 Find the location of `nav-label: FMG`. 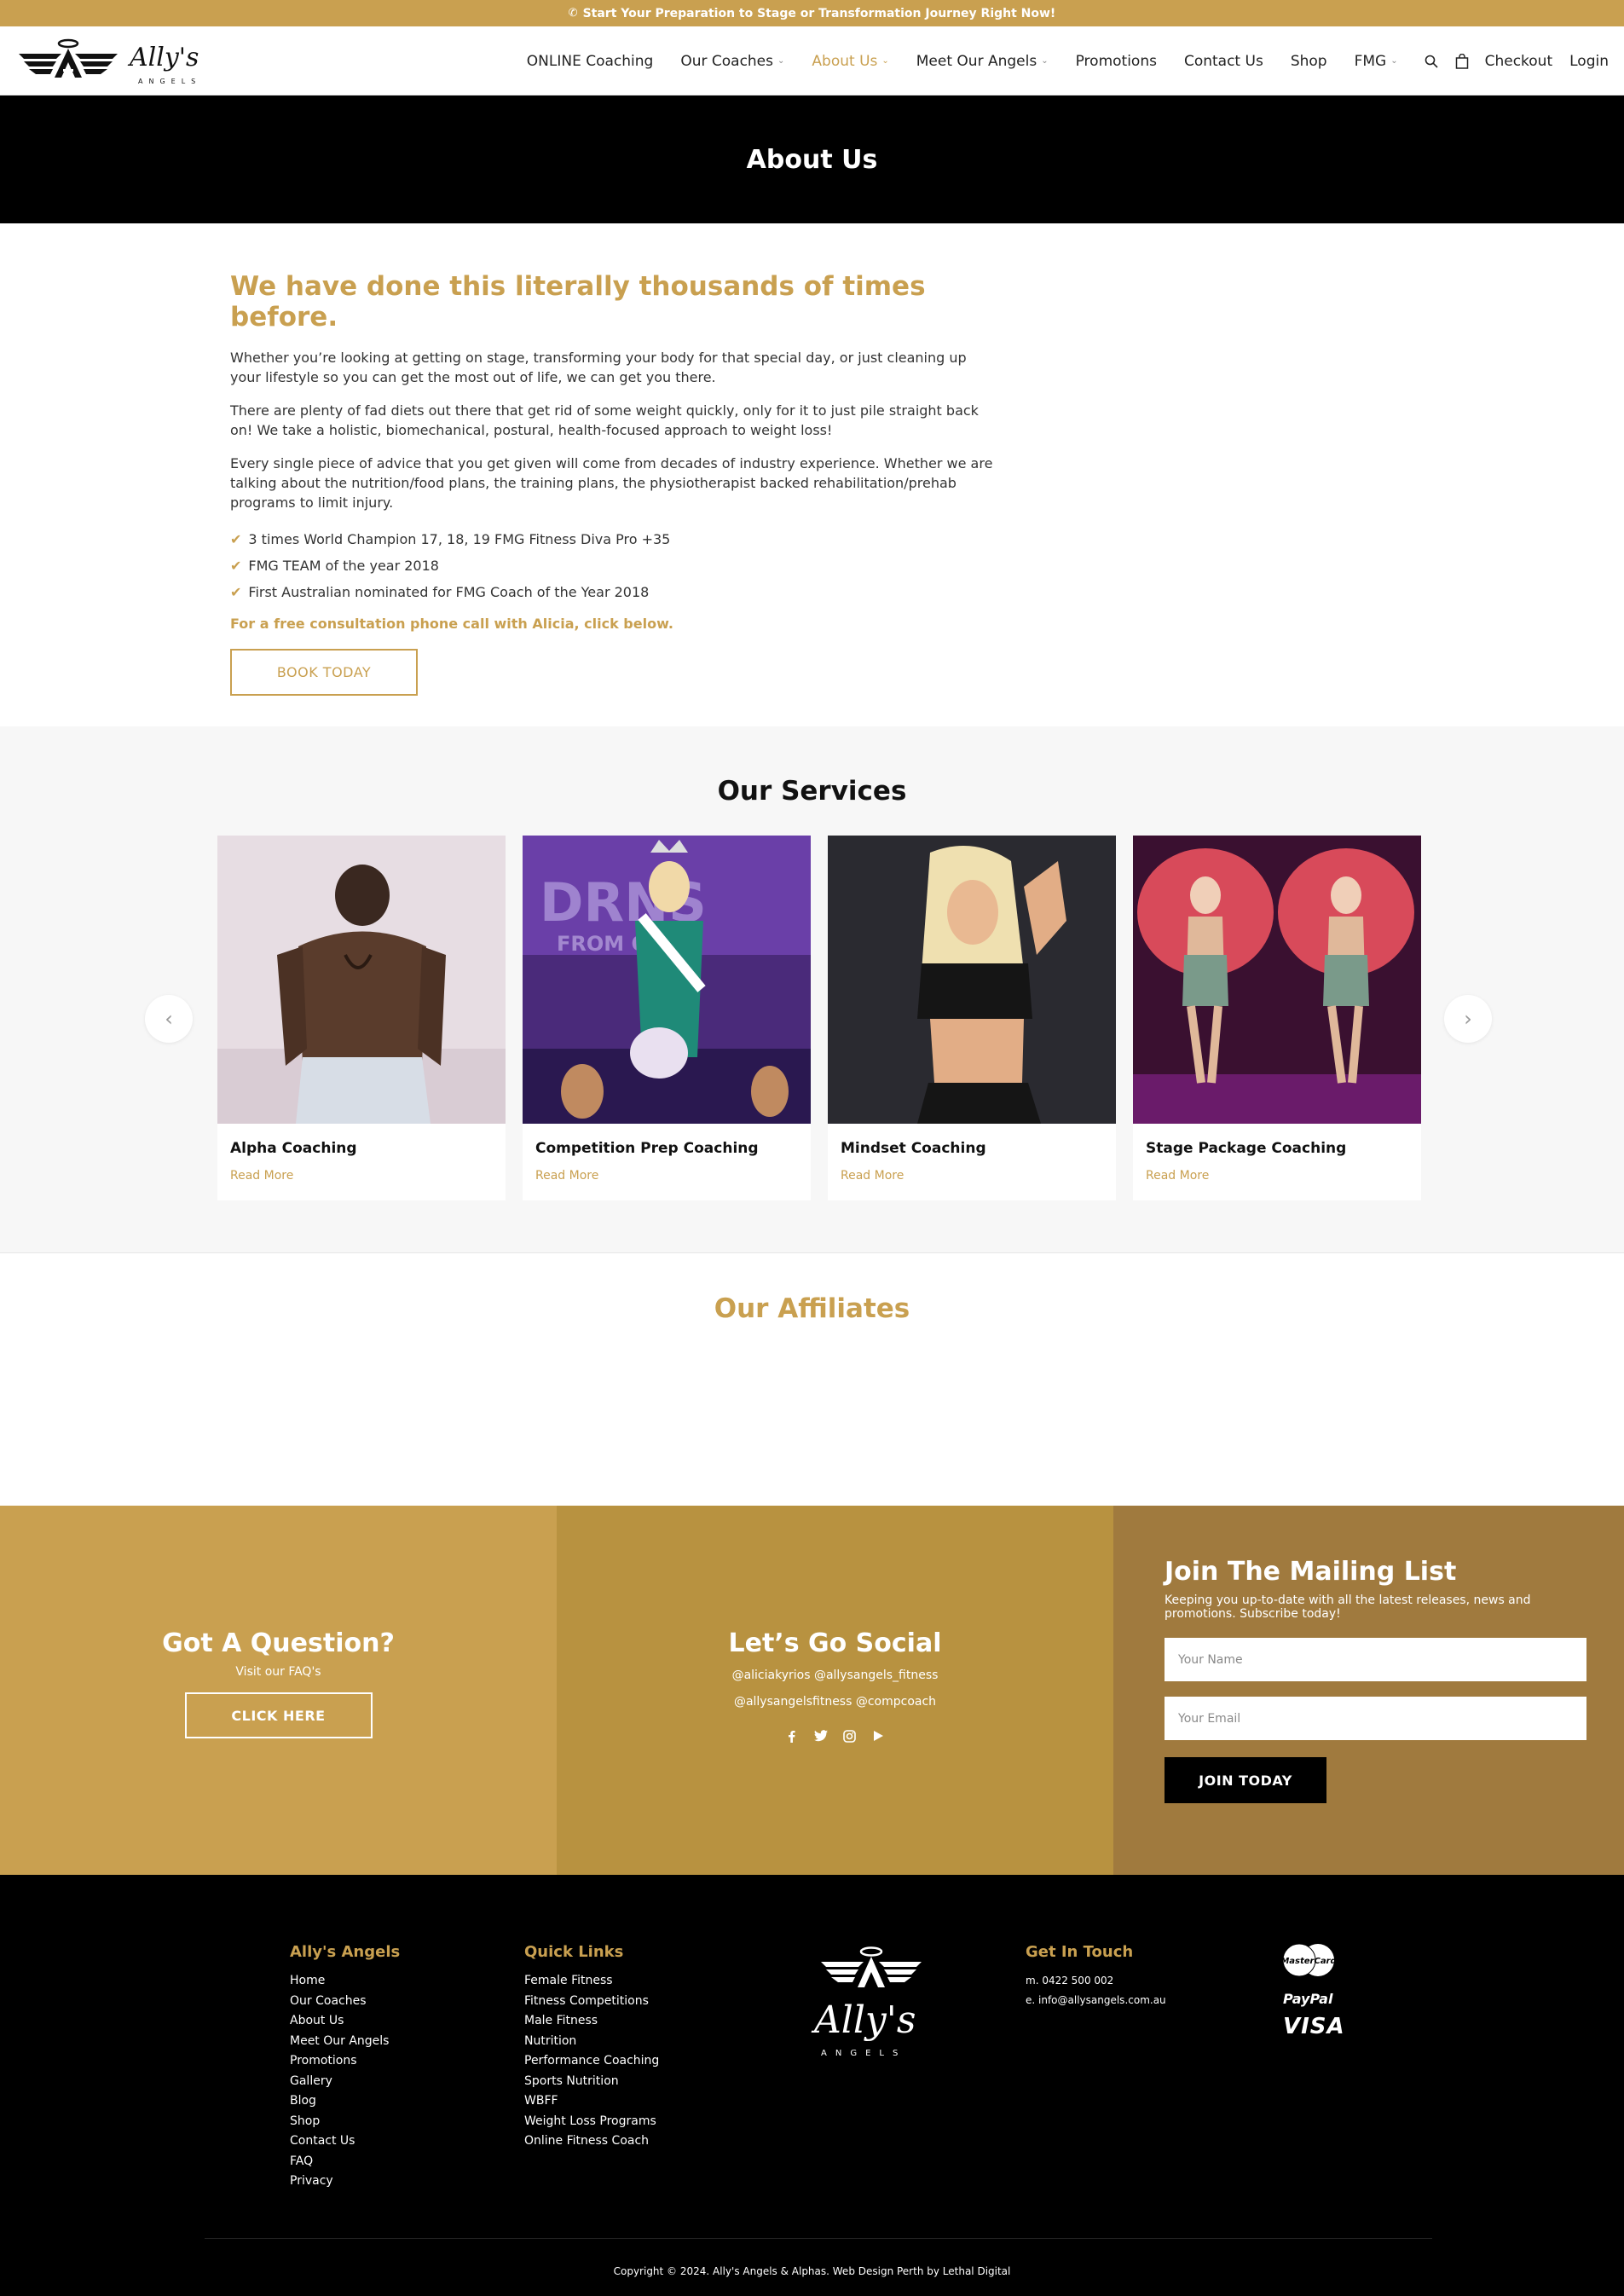

nav-label: FMG is located at coordinates (1370, 61).